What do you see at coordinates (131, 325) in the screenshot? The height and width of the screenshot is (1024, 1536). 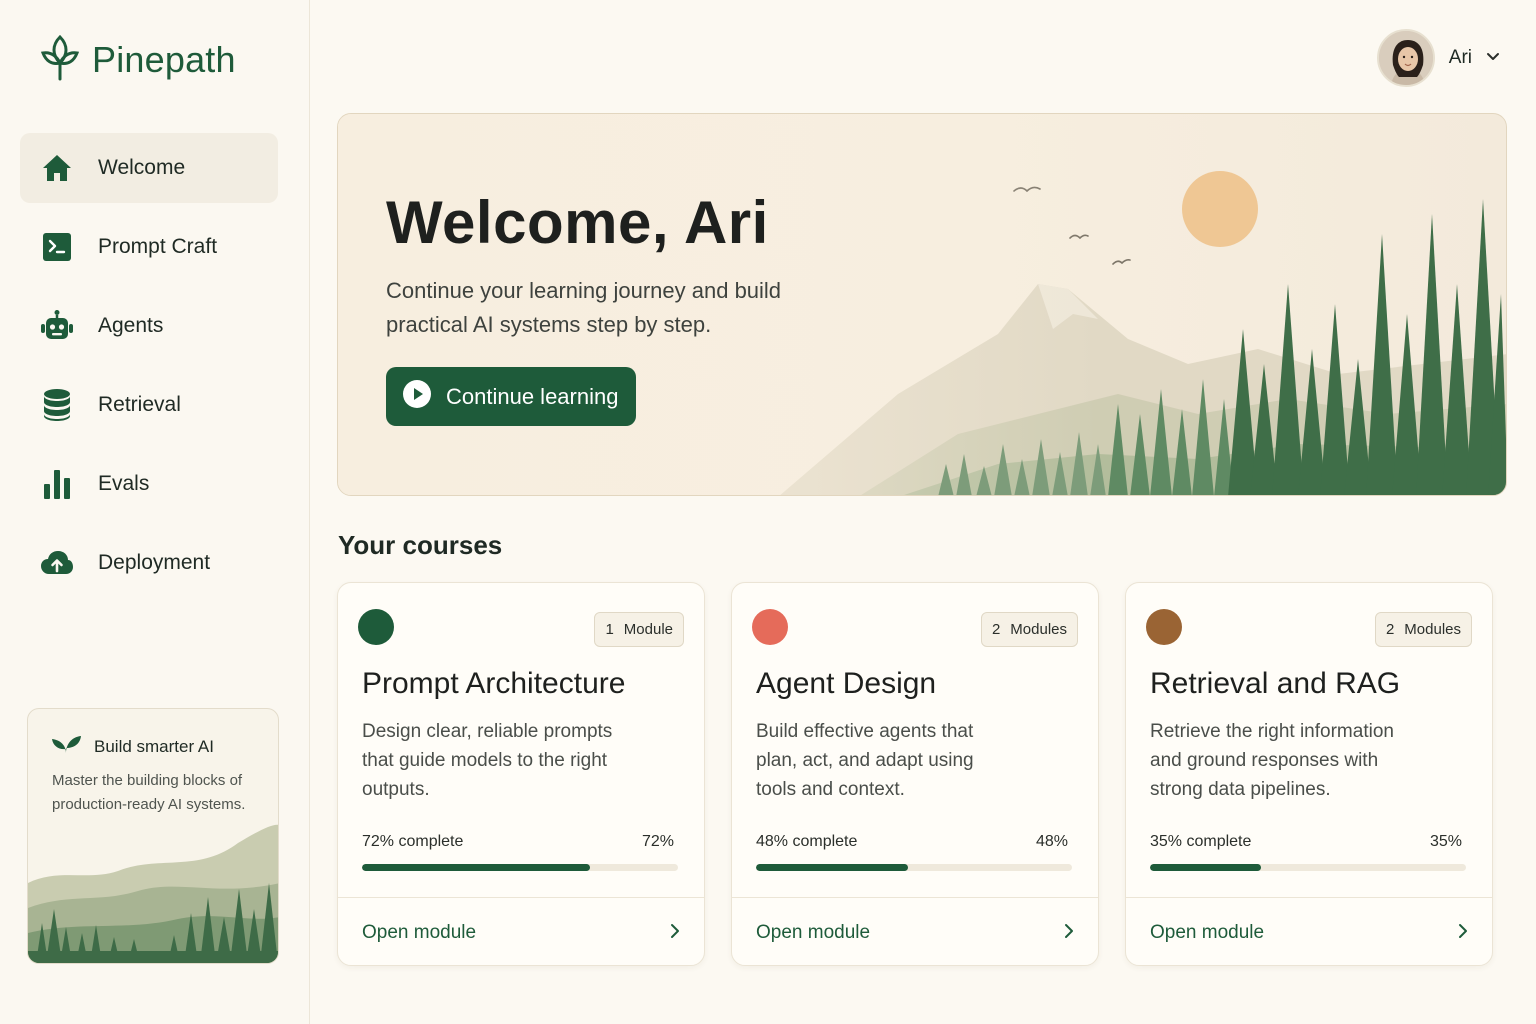 I see `sidebar-item-label: Agents` at bounding box center [131, 325].